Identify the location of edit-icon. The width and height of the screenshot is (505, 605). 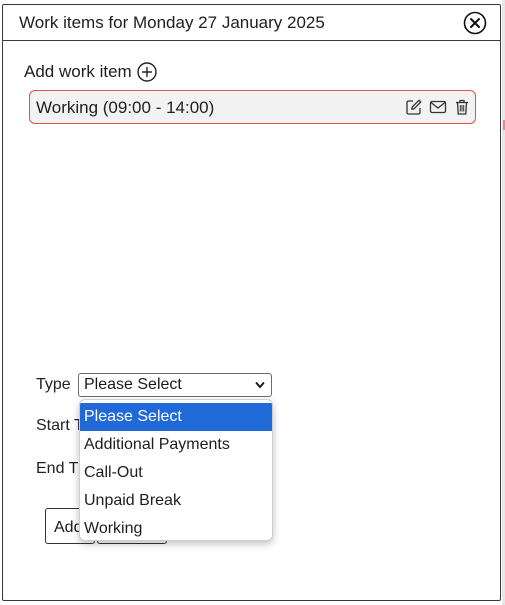
(414, 107).